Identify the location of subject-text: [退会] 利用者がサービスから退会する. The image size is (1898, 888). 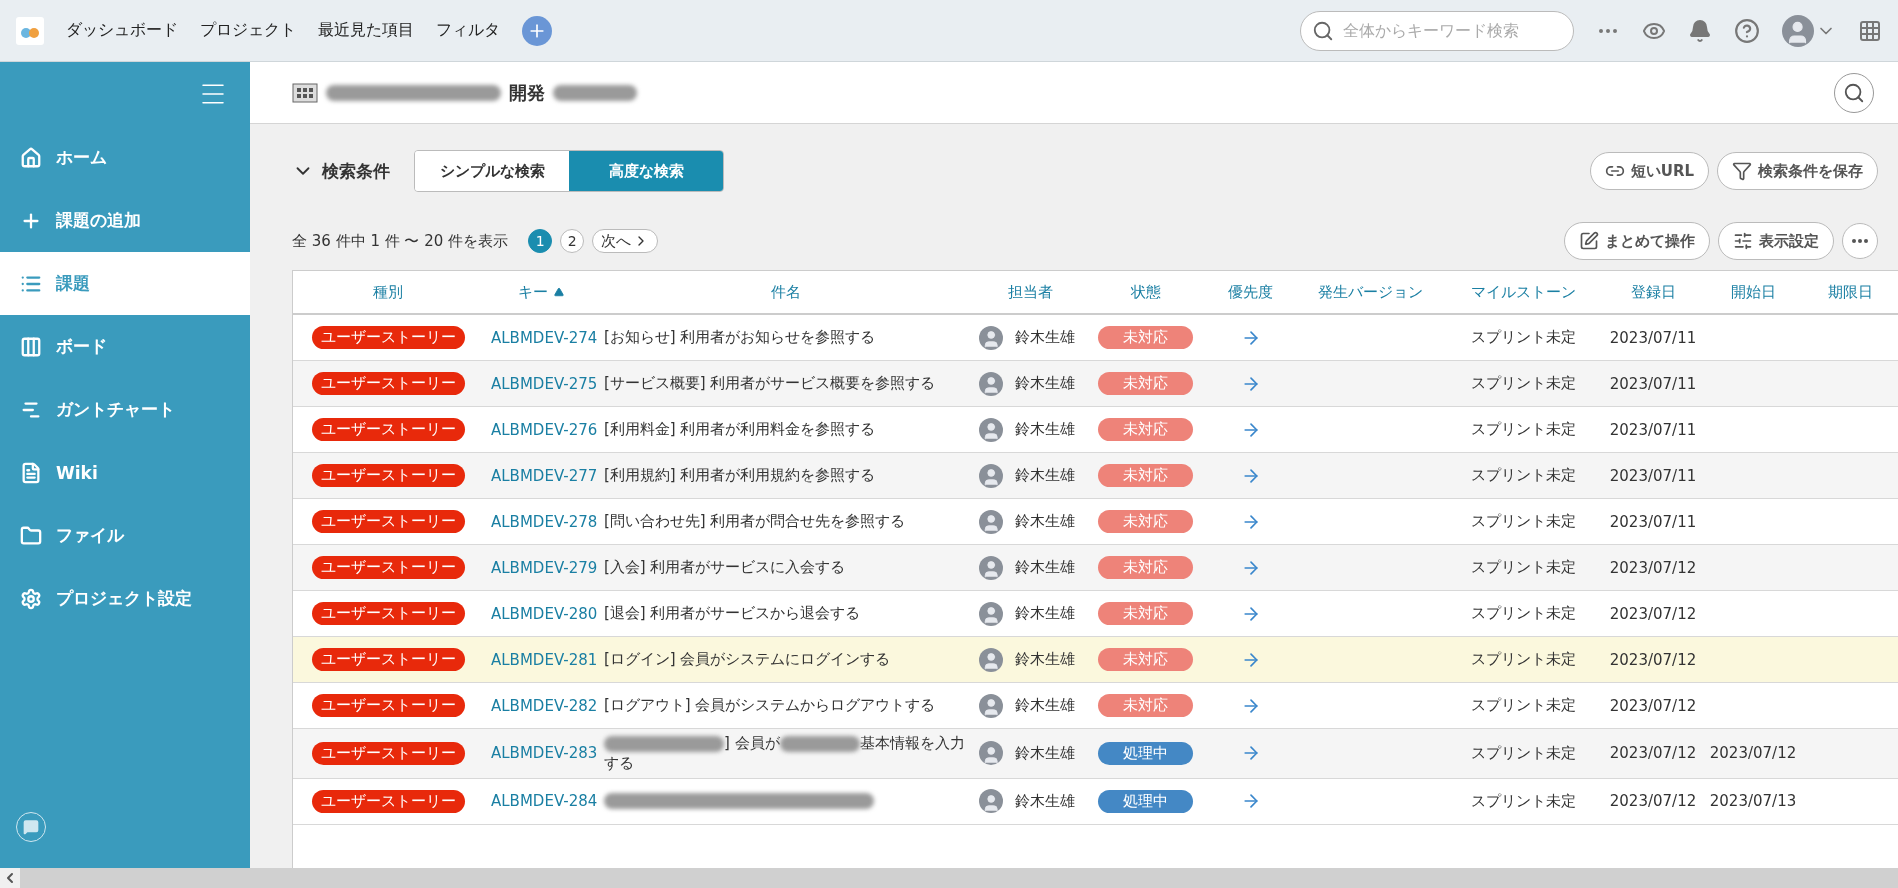
(732, 613).